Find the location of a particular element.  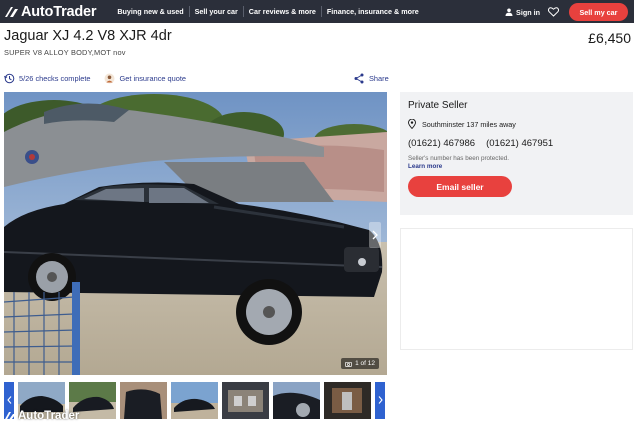

heart-icon is located at coordinates (553, 12).